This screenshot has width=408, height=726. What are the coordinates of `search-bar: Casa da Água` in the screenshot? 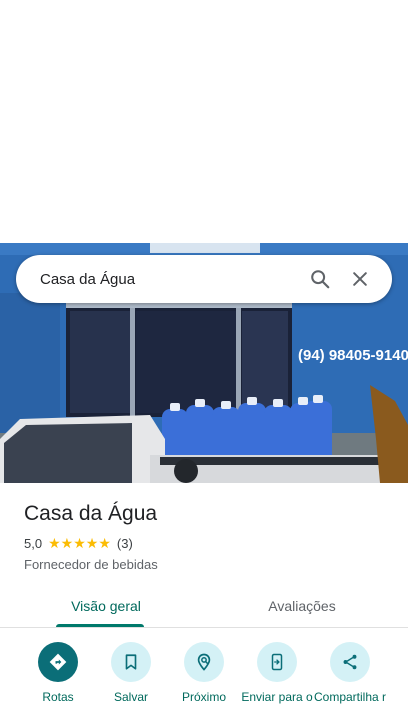 It's located at (204, 279).